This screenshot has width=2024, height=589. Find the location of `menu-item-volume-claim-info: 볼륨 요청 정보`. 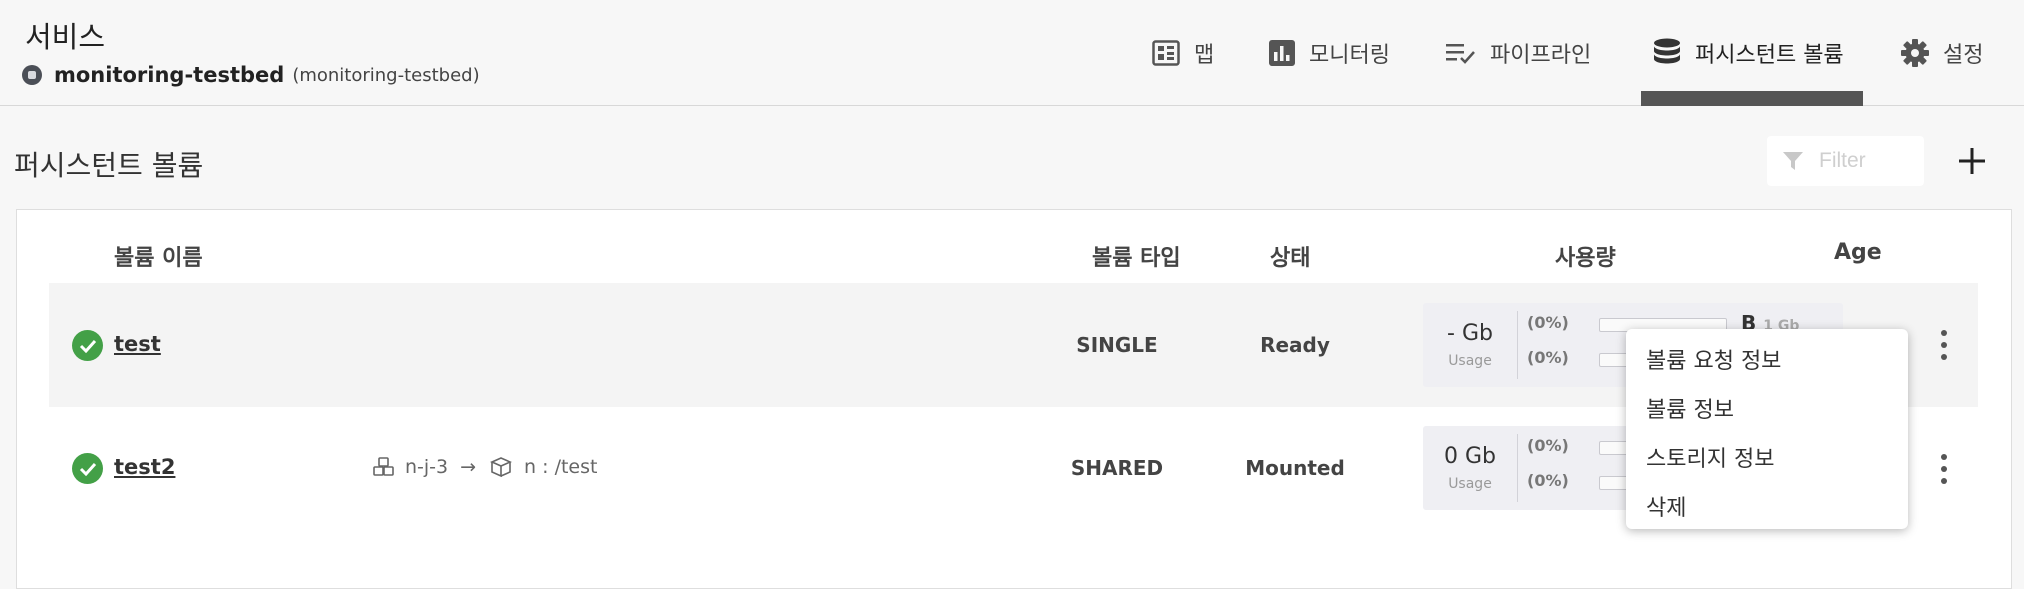

menu-item-volume-claim-info: 볼륨 요청 정보 is located at coordinates (1767, 361).